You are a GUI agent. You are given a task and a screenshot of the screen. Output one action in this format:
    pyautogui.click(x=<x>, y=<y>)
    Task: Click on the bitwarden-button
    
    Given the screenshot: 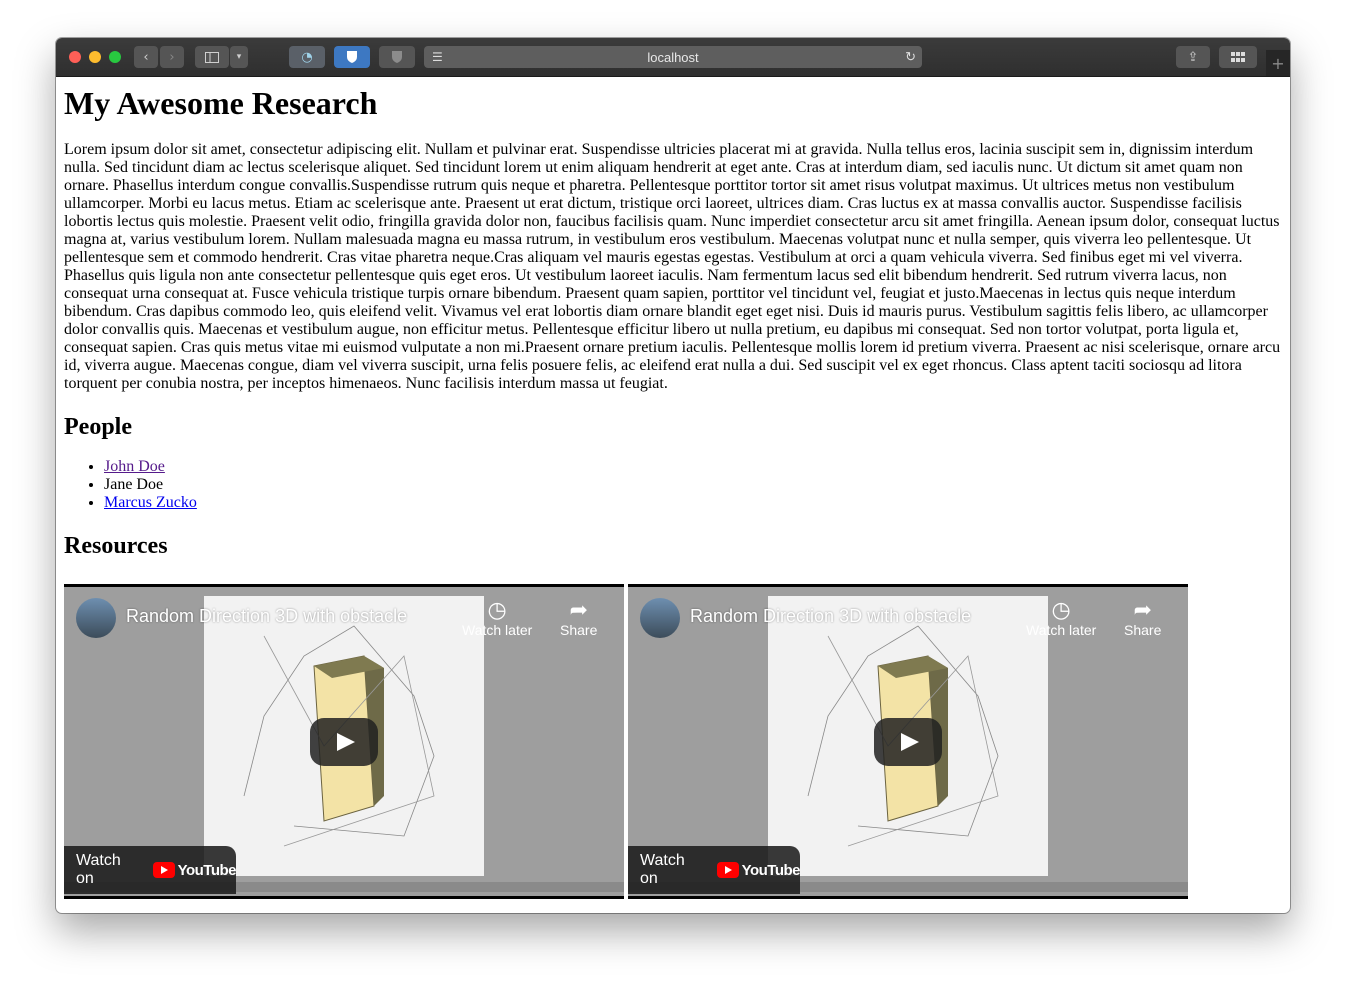 What is the action you would take?
    pyautogui.click(x=352, y=57)
    